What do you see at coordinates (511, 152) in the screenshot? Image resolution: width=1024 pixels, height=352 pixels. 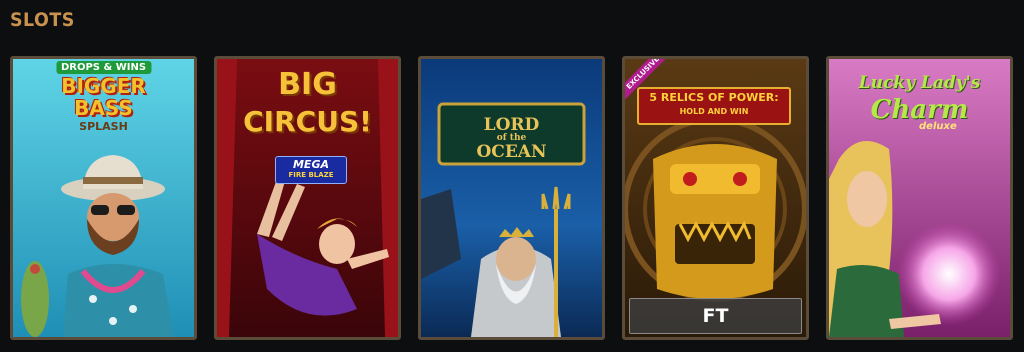 I see `game-logo-line3: OCEAN` at bounding box center [511, 152].